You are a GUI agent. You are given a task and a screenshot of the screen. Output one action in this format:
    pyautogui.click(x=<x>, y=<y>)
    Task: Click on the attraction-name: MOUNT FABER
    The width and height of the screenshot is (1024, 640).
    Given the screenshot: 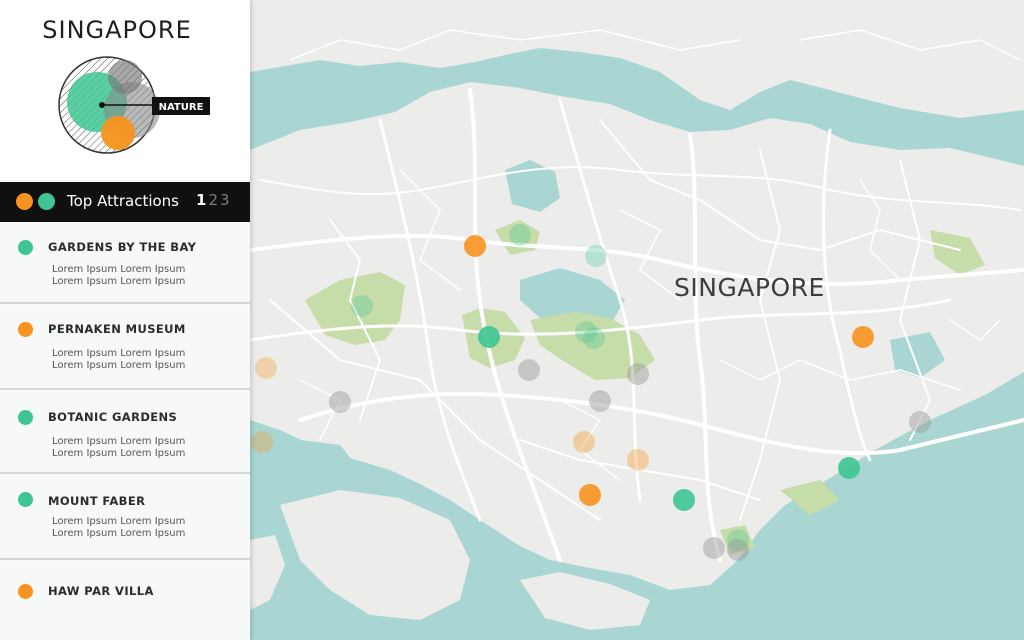 What is the action you would take?
    pyautogui.click(x=97, y=501)
    